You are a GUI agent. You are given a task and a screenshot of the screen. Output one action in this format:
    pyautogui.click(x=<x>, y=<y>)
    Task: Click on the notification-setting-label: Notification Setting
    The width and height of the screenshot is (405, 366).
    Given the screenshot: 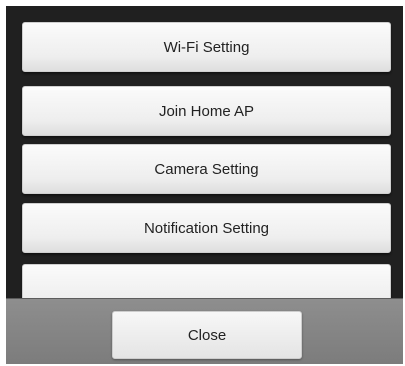 What is the action you would take?
    pyautogui.click(x=206, y=228)
    